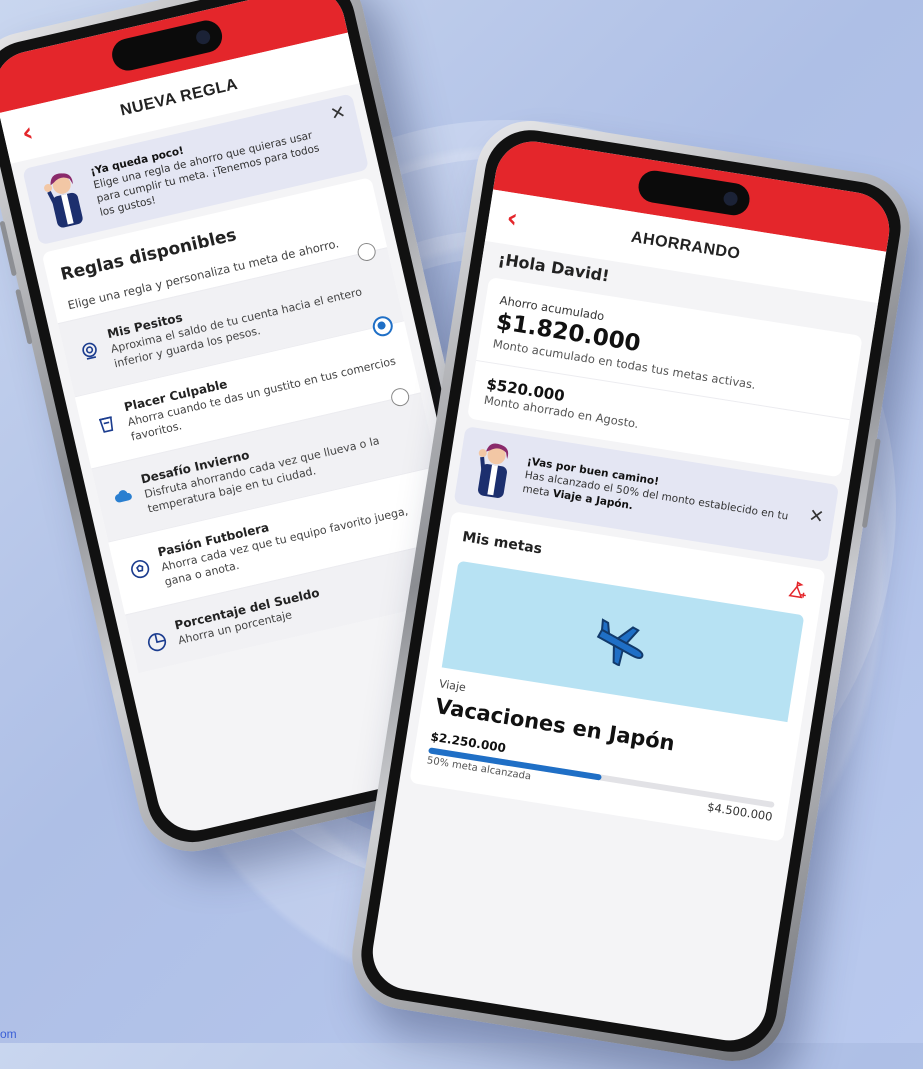  What do you see at coordinates (179, 97) in the screenshot?
I see `page-title: NUEVA REGLA` at bounding box center [179, 97].